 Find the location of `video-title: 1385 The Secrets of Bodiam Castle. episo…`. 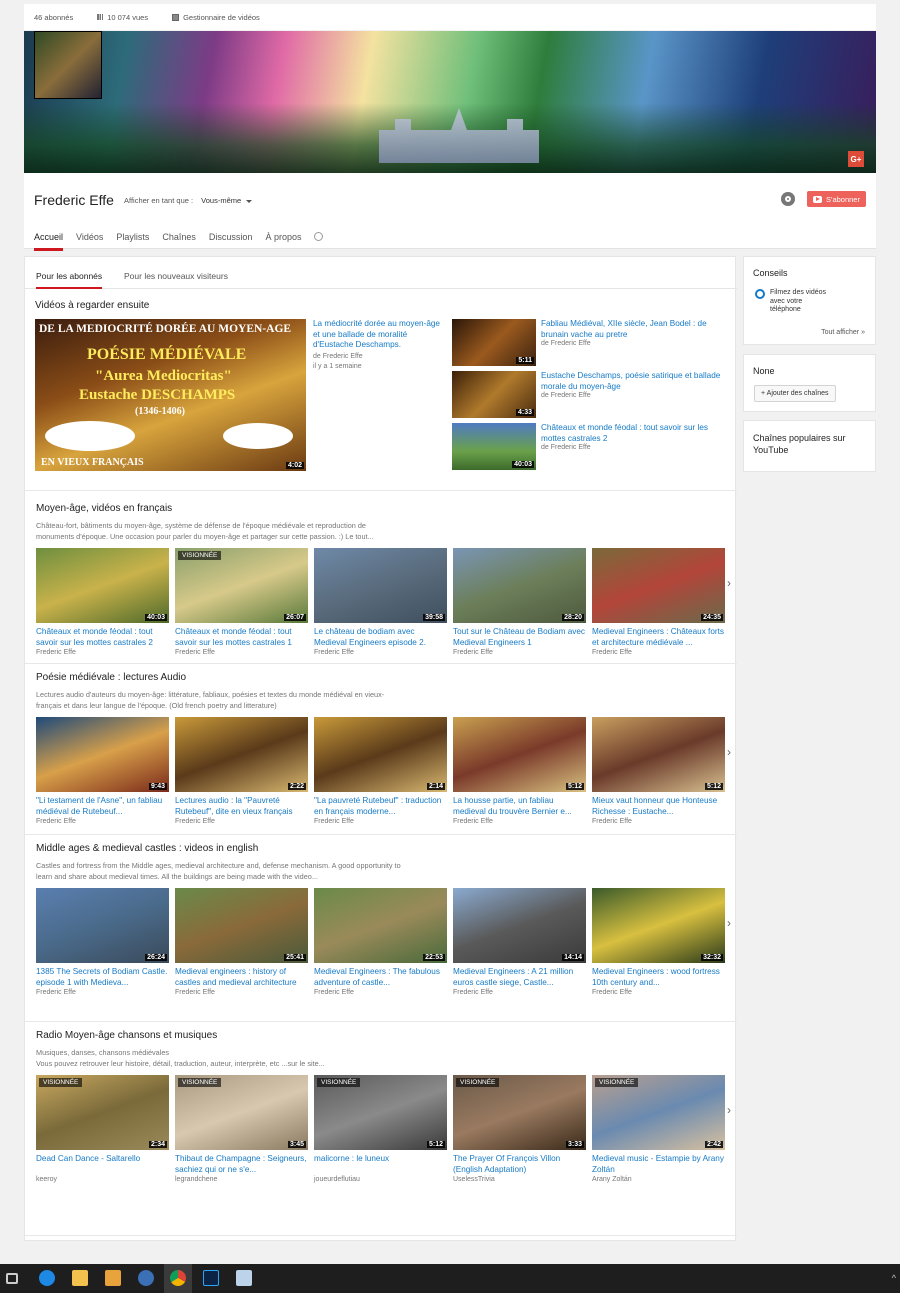

video-title: 1385 The Secrets of Bodiam Castle. episo… is located at coordinates (102, 977).